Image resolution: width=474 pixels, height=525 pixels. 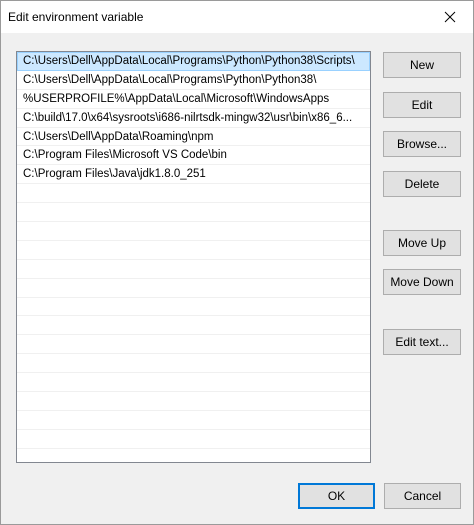 I want to click on move-up-button: Move Up, so click(x=422, y=243).